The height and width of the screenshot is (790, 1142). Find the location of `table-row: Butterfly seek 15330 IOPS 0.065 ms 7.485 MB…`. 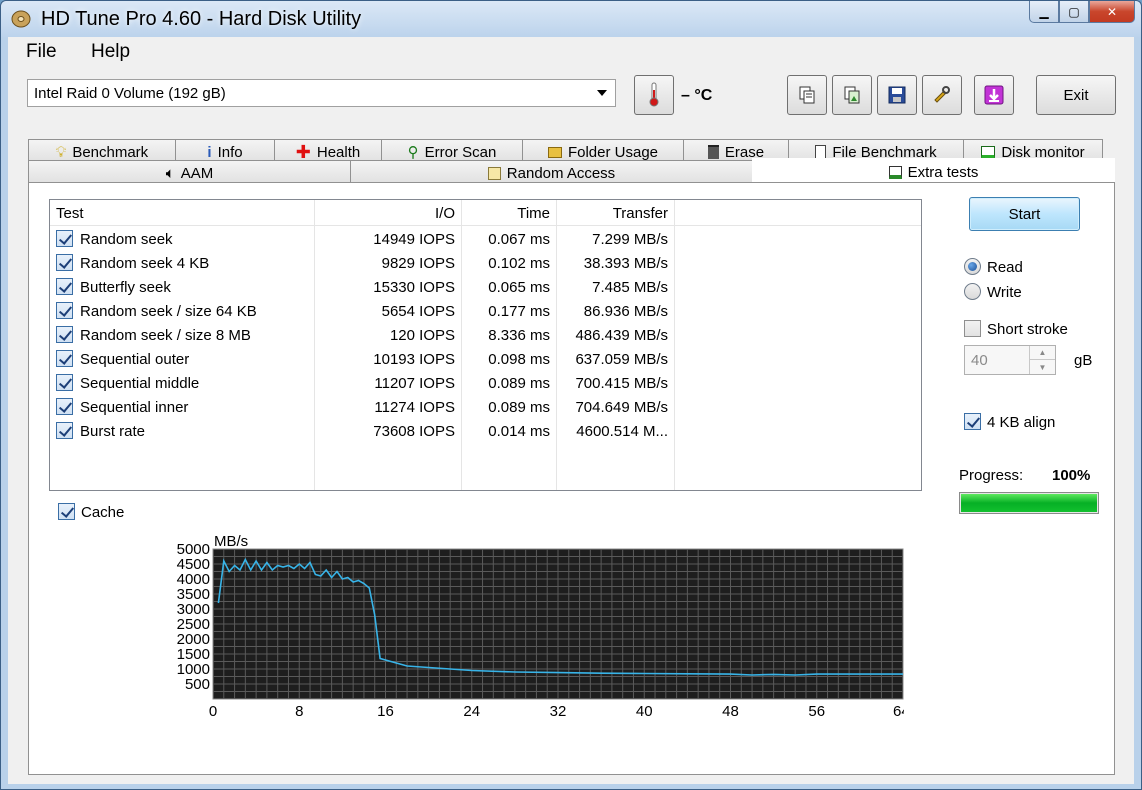

table-row: Butterfly seek 15330 IOPS 0.065 ms 7.485 MB… is located at coordinates (485, 287).